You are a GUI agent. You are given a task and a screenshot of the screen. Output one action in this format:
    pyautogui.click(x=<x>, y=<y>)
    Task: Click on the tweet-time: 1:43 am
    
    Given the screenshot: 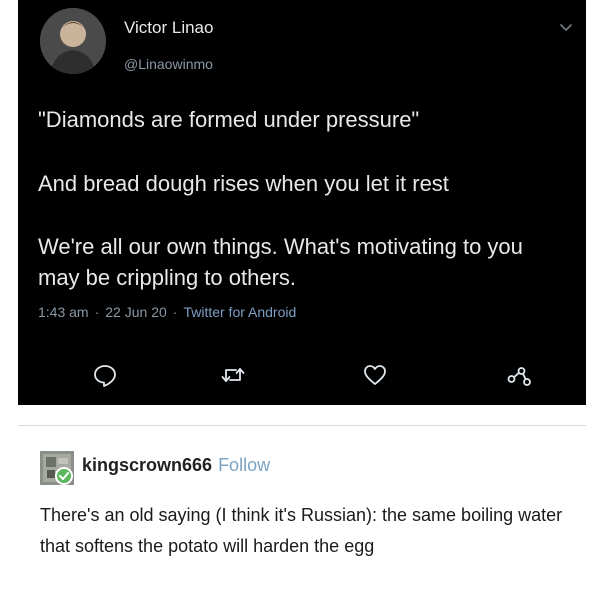 What is the action you would take?
    pyautogui.click(x=63, y=312)
    